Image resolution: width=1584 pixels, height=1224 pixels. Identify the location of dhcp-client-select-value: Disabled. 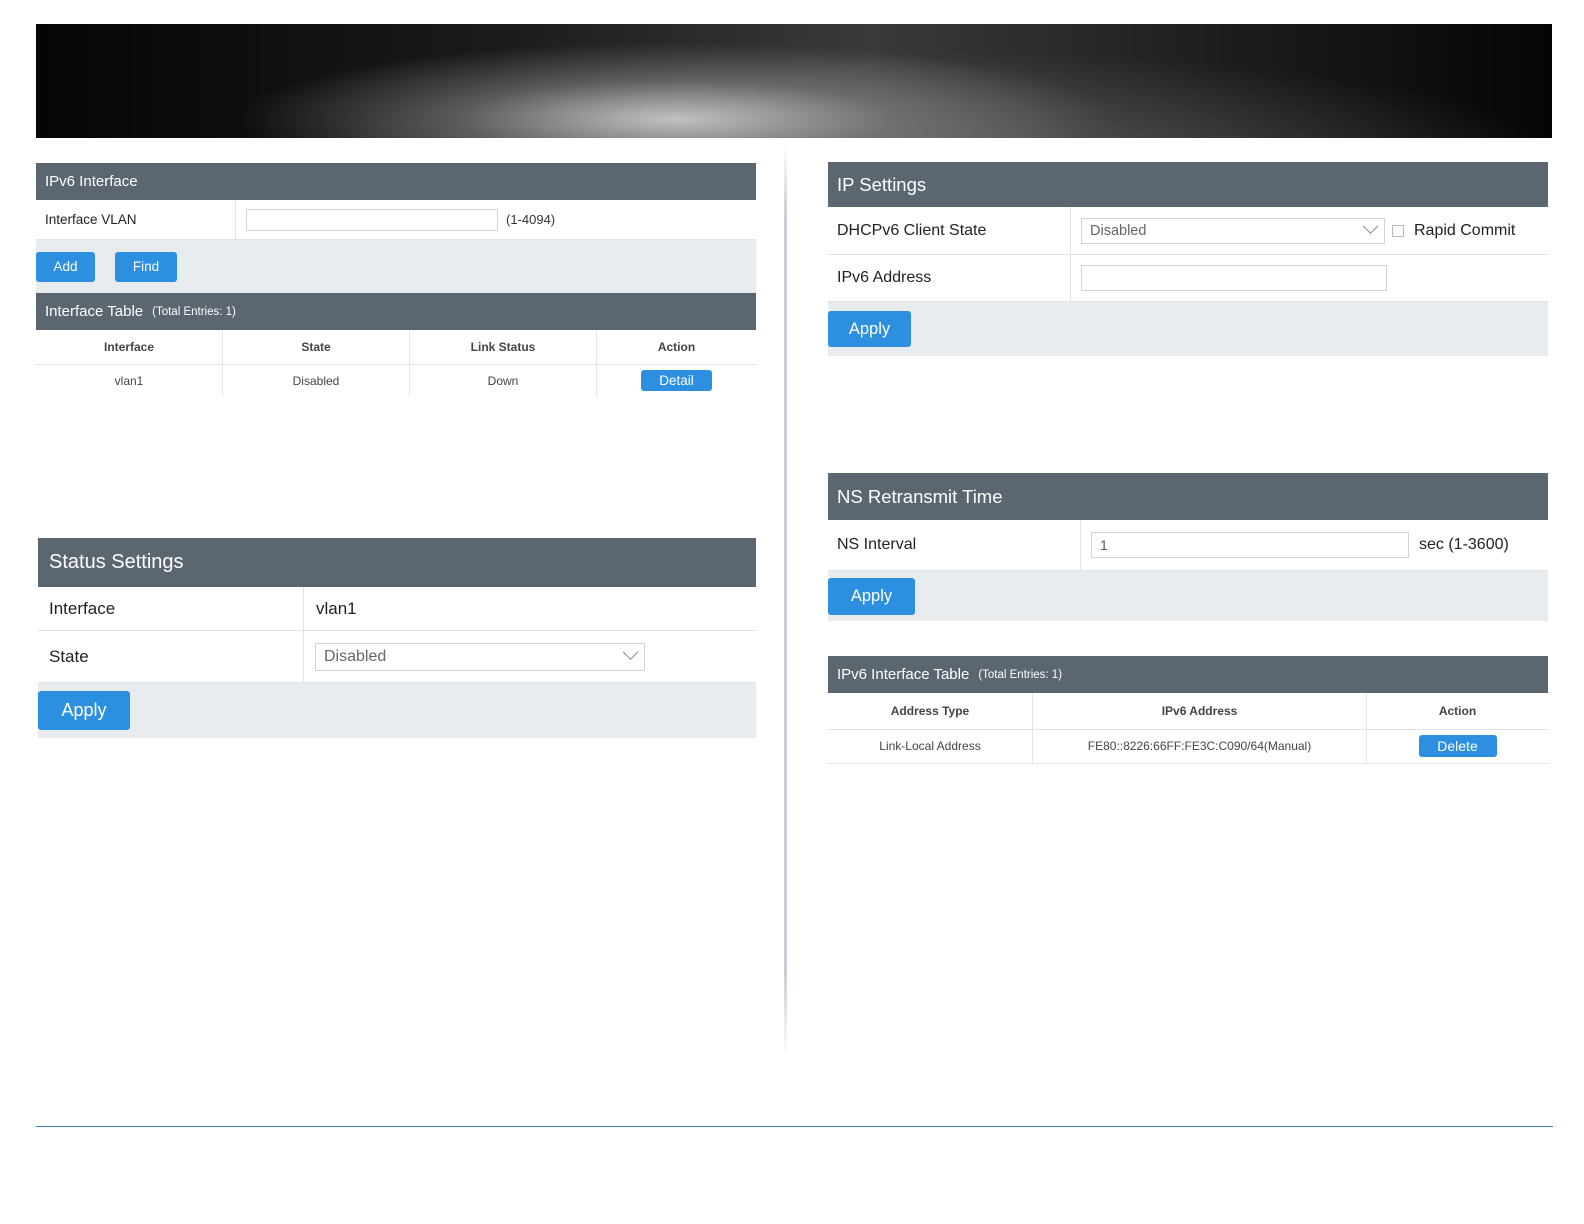
(1118, 230).